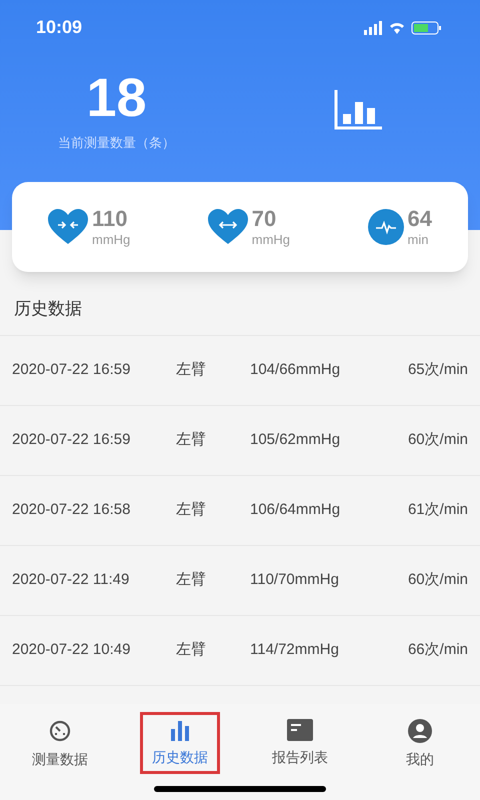  I want to click on measurement-count: 18, so click(116, 98).